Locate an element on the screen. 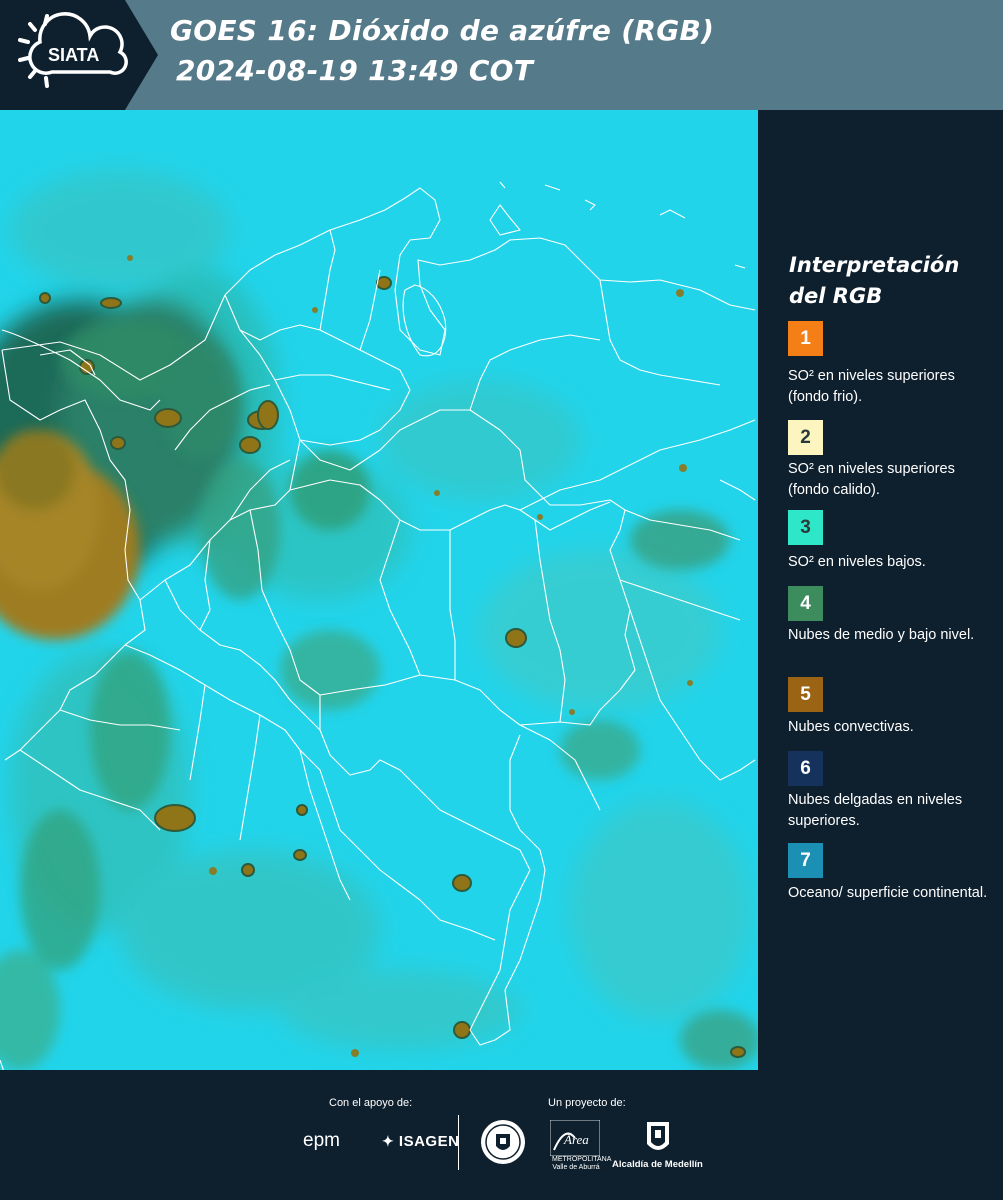  isagen-icon: ✦ is located at coordinates (388, 1141).